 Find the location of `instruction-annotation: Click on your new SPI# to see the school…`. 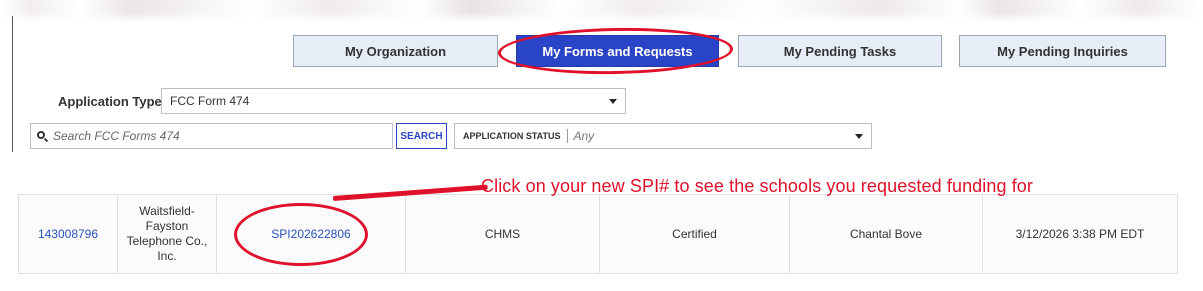

instruction-annotation: Click on your new SPI# to see the school… is located at coordinates (757, 186).